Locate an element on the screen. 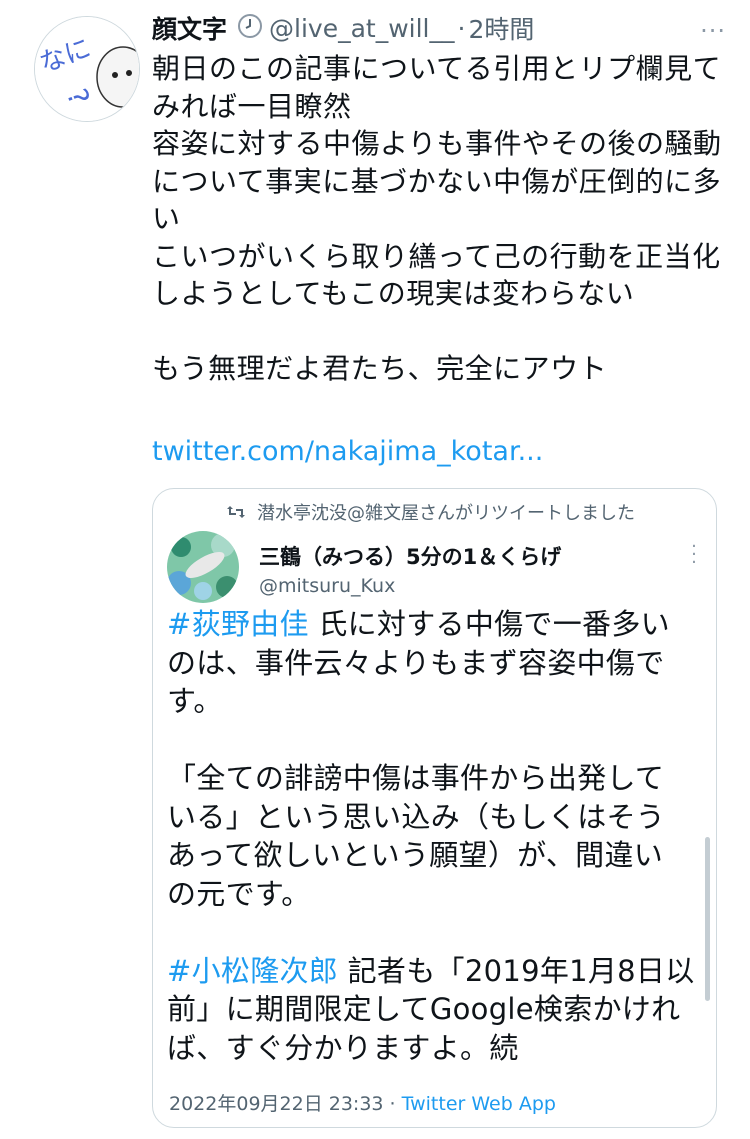 This screenshot has height=1139, width=750. quoted-avatar is located at coordinates (203, 567).